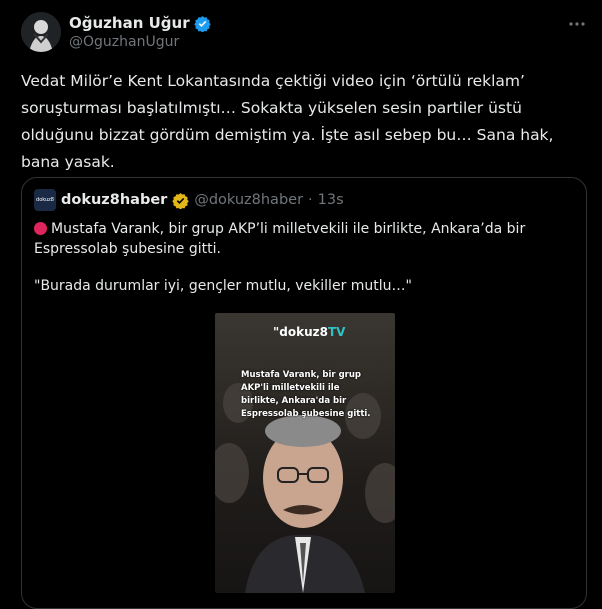 The width and height of the screenshot is (602, 609). Describe the element at coordinates (181, 200) in the screenshot. I see `verified-gold-badge-icon` at that location.